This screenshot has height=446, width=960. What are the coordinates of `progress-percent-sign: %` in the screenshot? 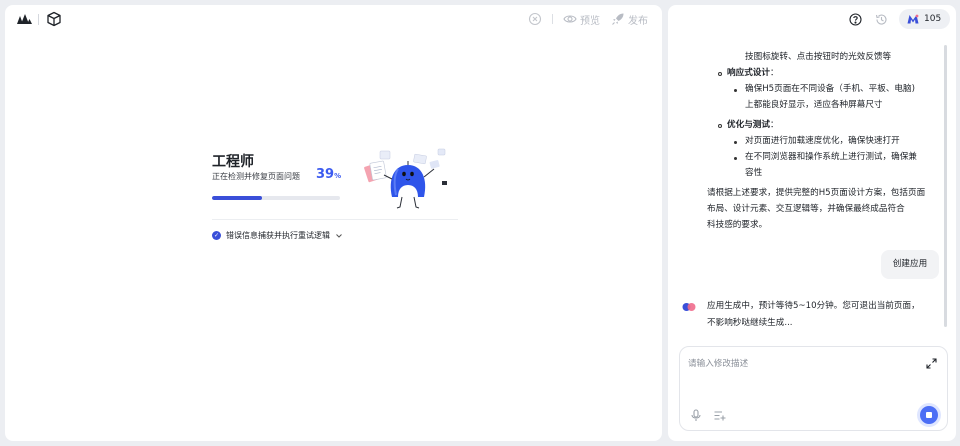 It's located at (338, 176).